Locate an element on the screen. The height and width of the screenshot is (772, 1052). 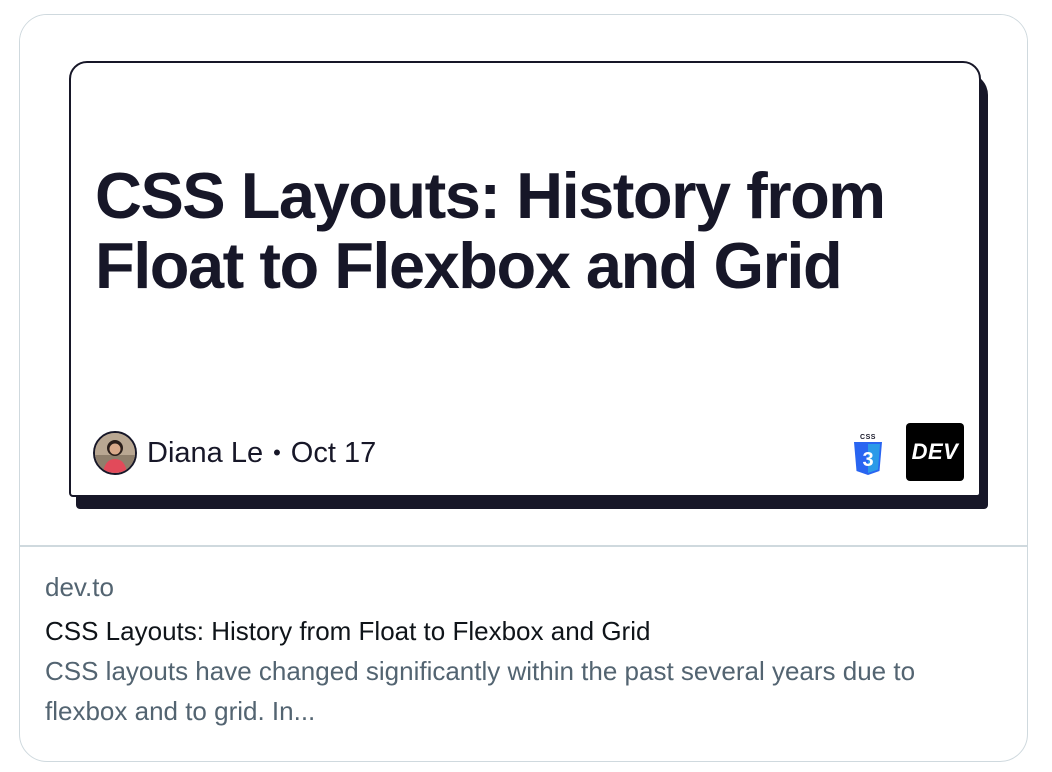
css3-icon: CSS 3 is located at coordinates (868, 454).